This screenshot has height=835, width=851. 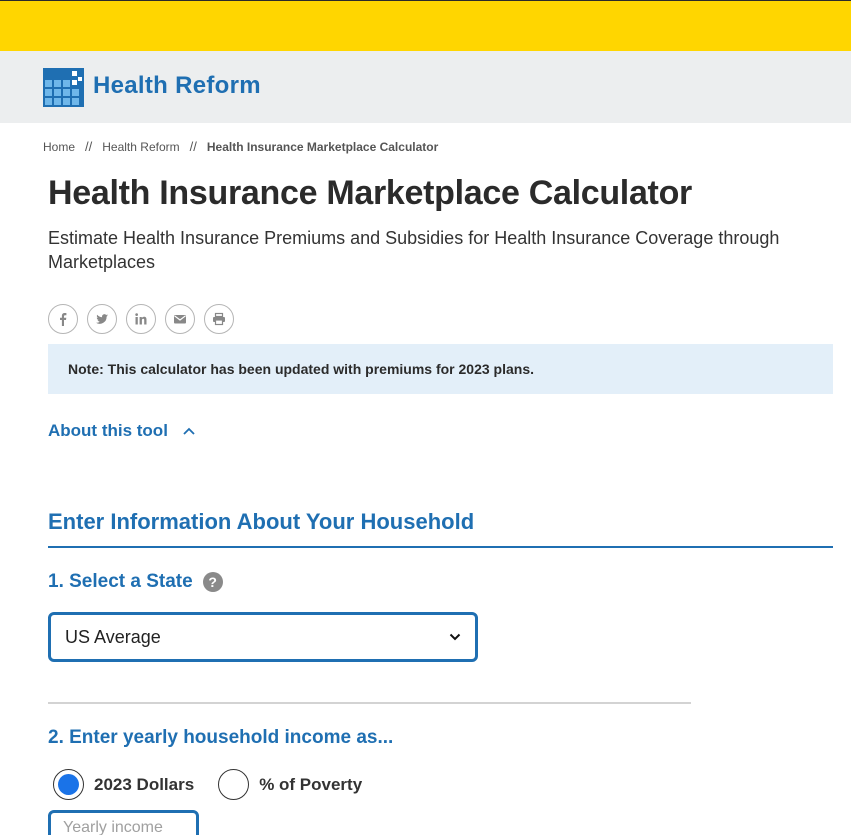 I want to click on share-twitter-button, so click(x=102, y=319).